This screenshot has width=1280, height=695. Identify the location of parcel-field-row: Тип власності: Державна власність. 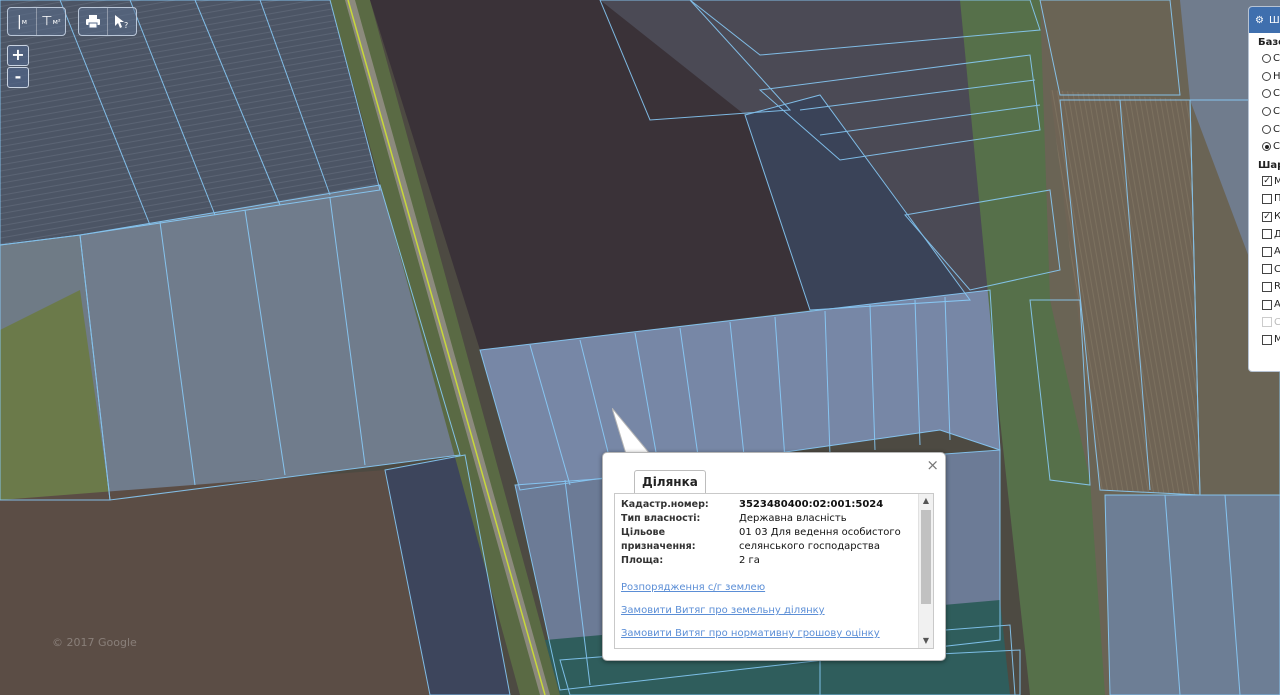
(772, 519).